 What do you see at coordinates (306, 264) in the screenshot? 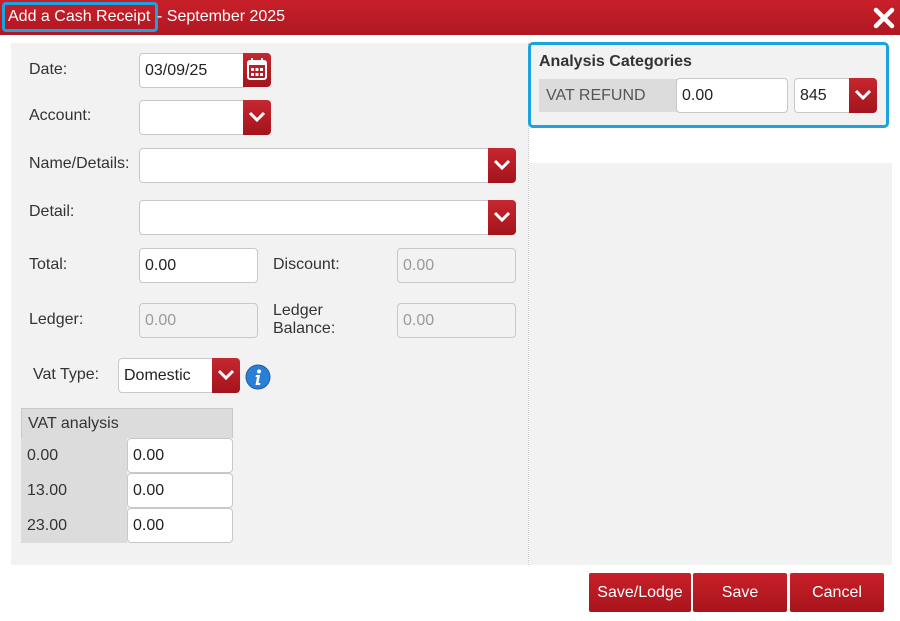
I see `discount-label: Discount:` at bounding box center [306, 264].